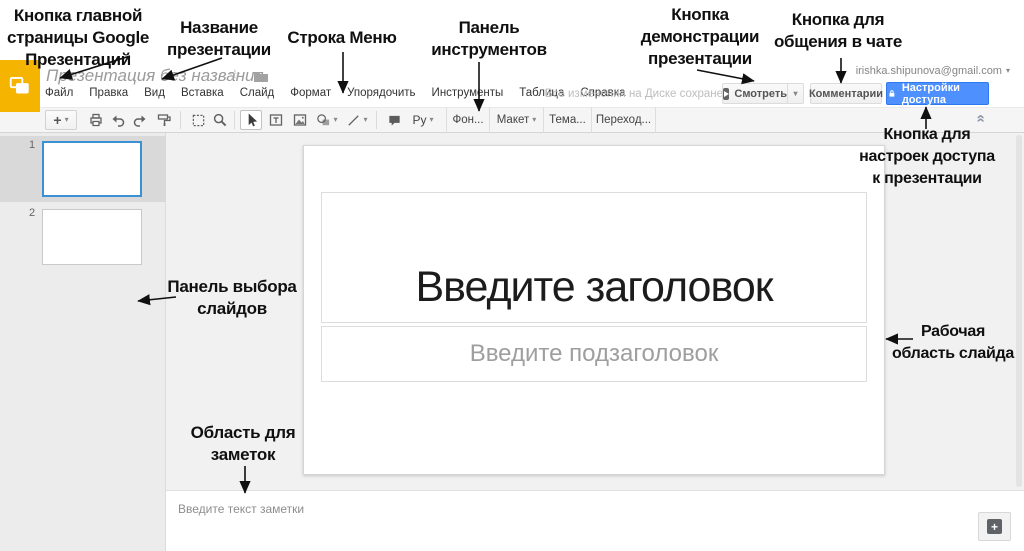 The image size is (1024, 551). I want to click on annotation-notes: Область для заметок, so click(243, 443).